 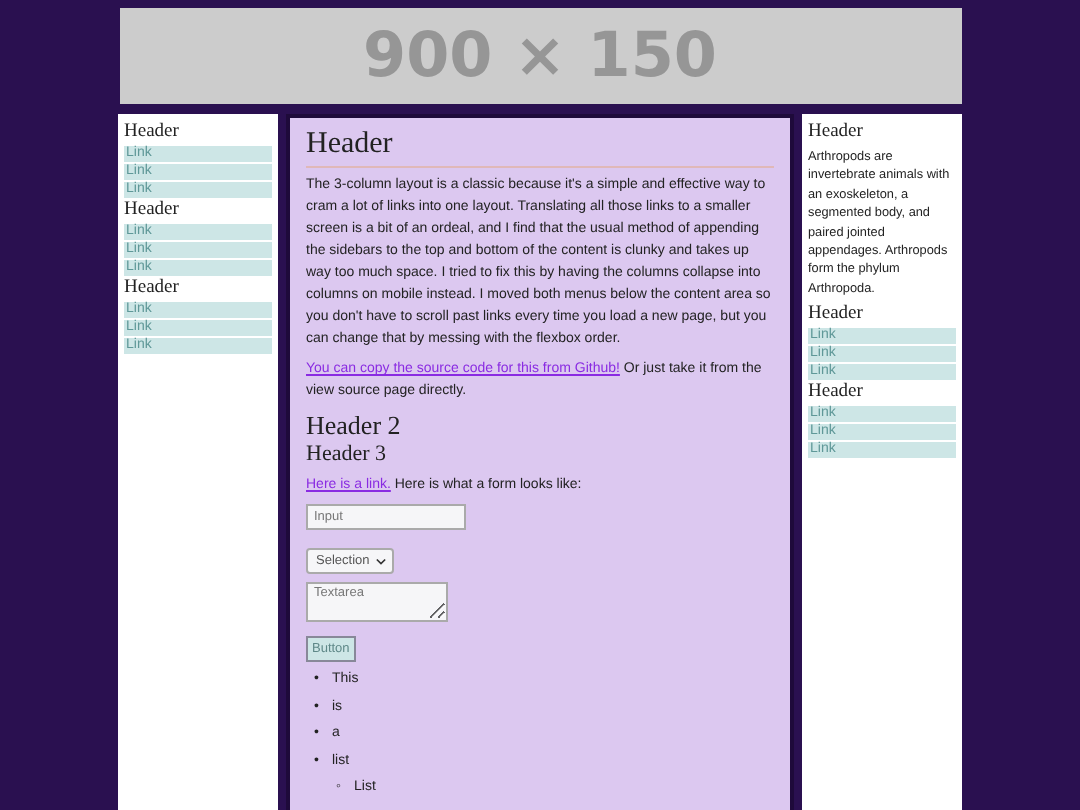 What do you see at coordinates (540, 147) in the screenshot?
I see `content-header: Header` at bounding box center [540, 147].